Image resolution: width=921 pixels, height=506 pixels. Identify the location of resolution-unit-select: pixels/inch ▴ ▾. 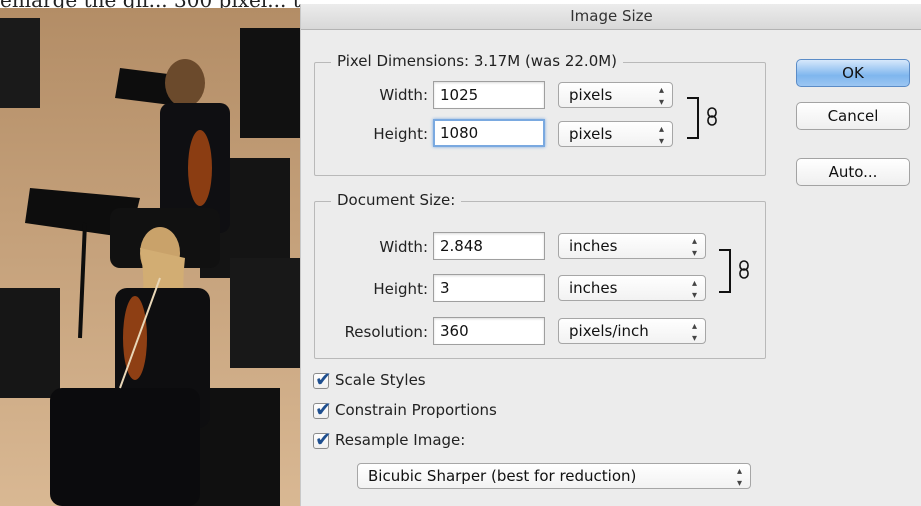
(632, 331).